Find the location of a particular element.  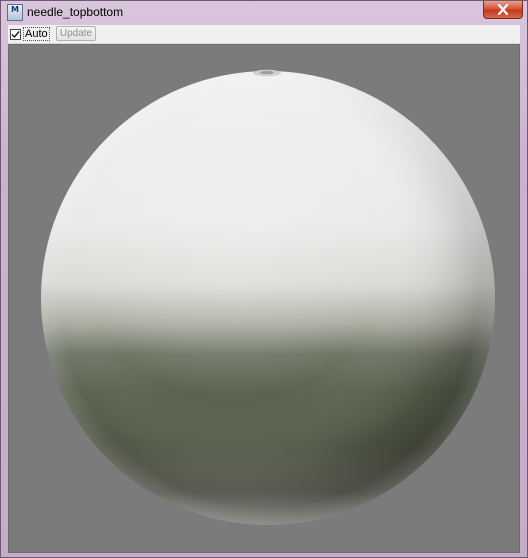

app-icon: M is located at coordinates (15, 12).